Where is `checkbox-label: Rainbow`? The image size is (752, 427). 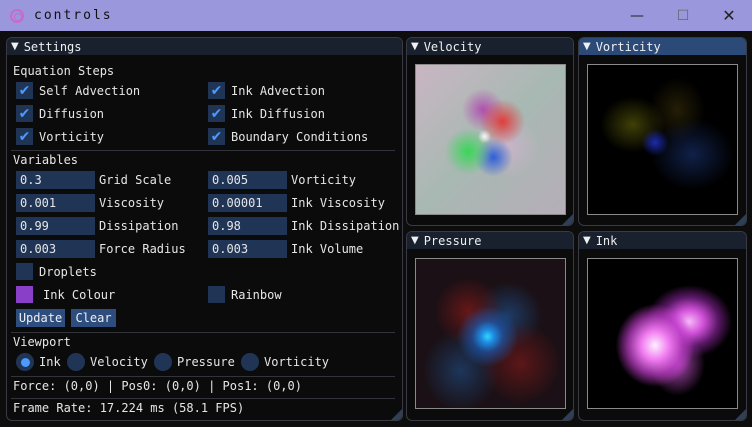 checkbox-label: Rainbow is located at coordinates (256, 294).